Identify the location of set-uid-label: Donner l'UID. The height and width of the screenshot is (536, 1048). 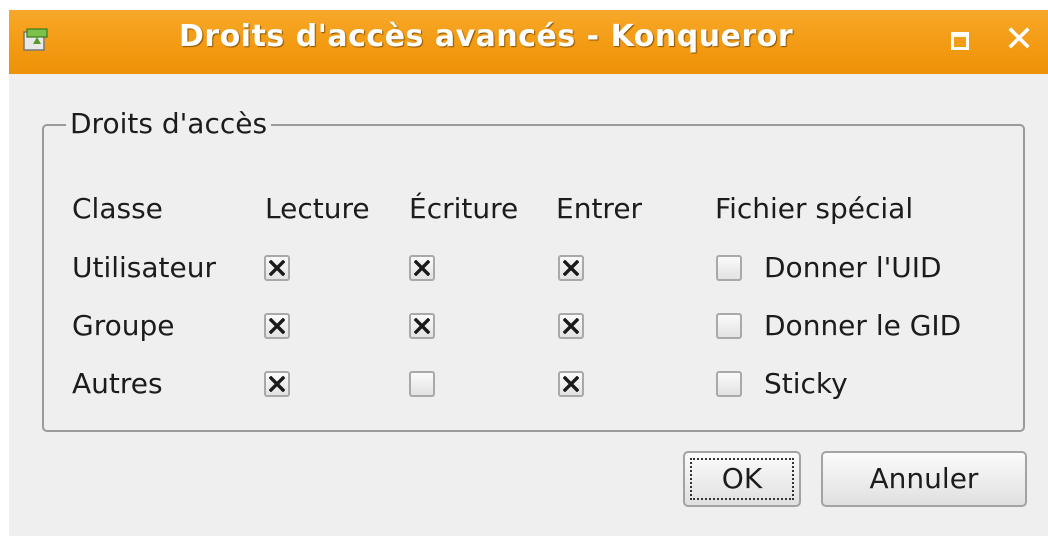
(853, 268).